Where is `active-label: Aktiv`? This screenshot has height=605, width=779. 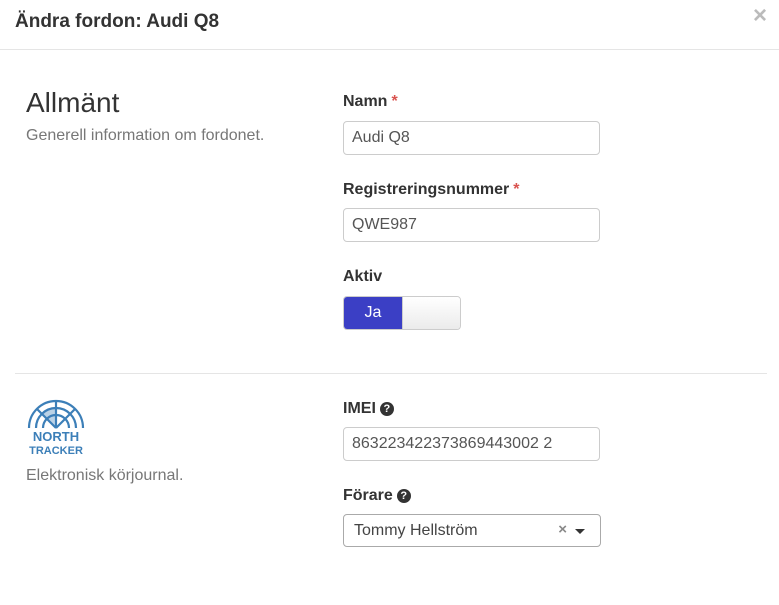 active-label: Aktiv is located at coordinates (363, 276).